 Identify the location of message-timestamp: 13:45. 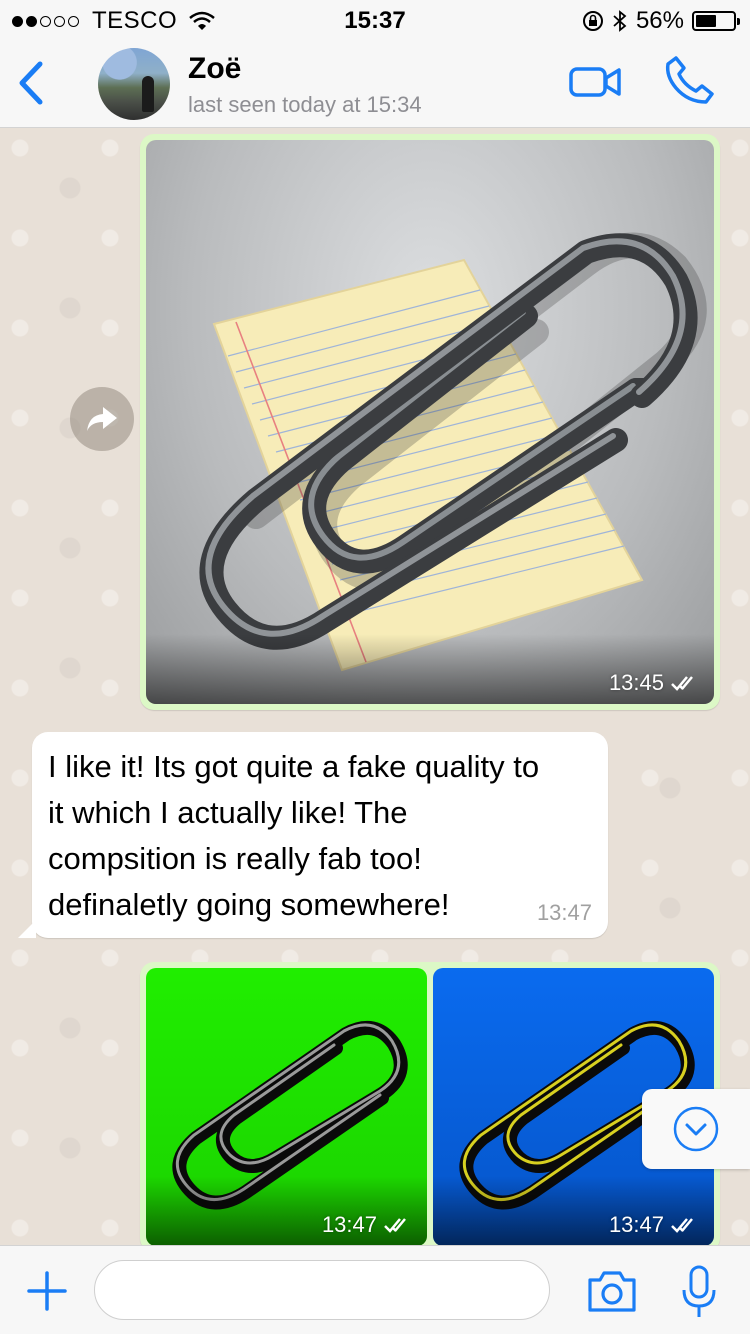
(654, 683).